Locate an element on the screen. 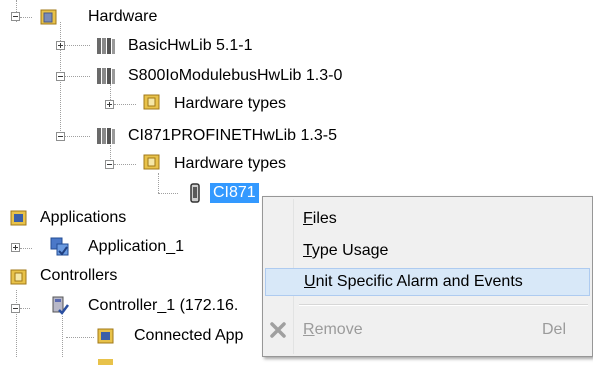 Image resolution: width=593 pixels, height=370 pixels. remove-icon is located at coordinates (279, 332).